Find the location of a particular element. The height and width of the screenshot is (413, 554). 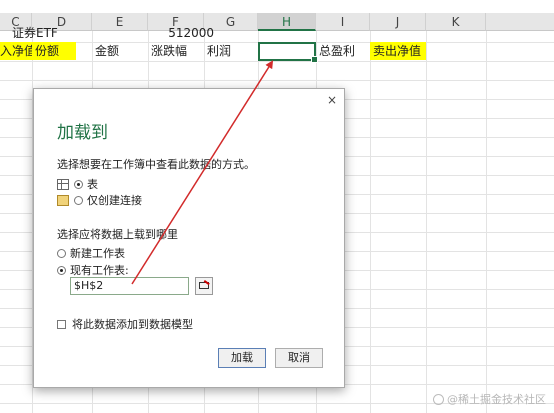

radio-new-sheet is located at coordinates (61, 253).